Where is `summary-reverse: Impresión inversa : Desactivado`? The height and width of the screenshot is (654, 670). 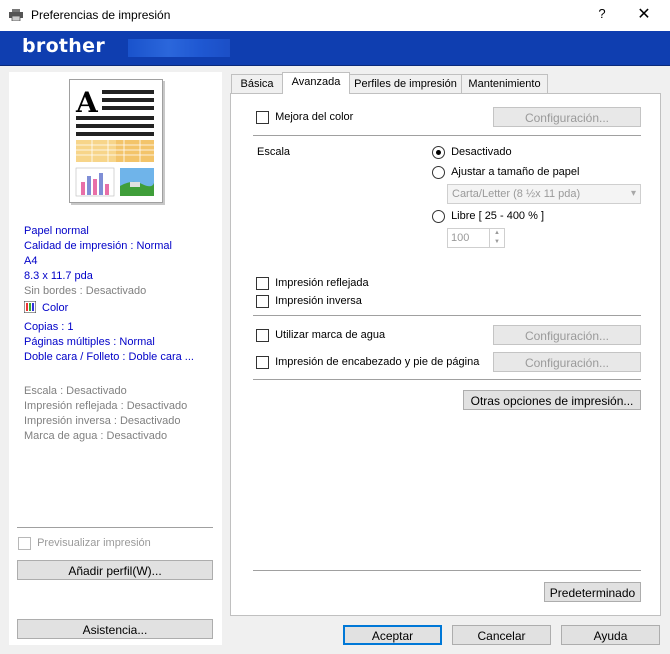 summary-reverse: Impresión inversa : Desactivado is located at coordinates (102, 421).